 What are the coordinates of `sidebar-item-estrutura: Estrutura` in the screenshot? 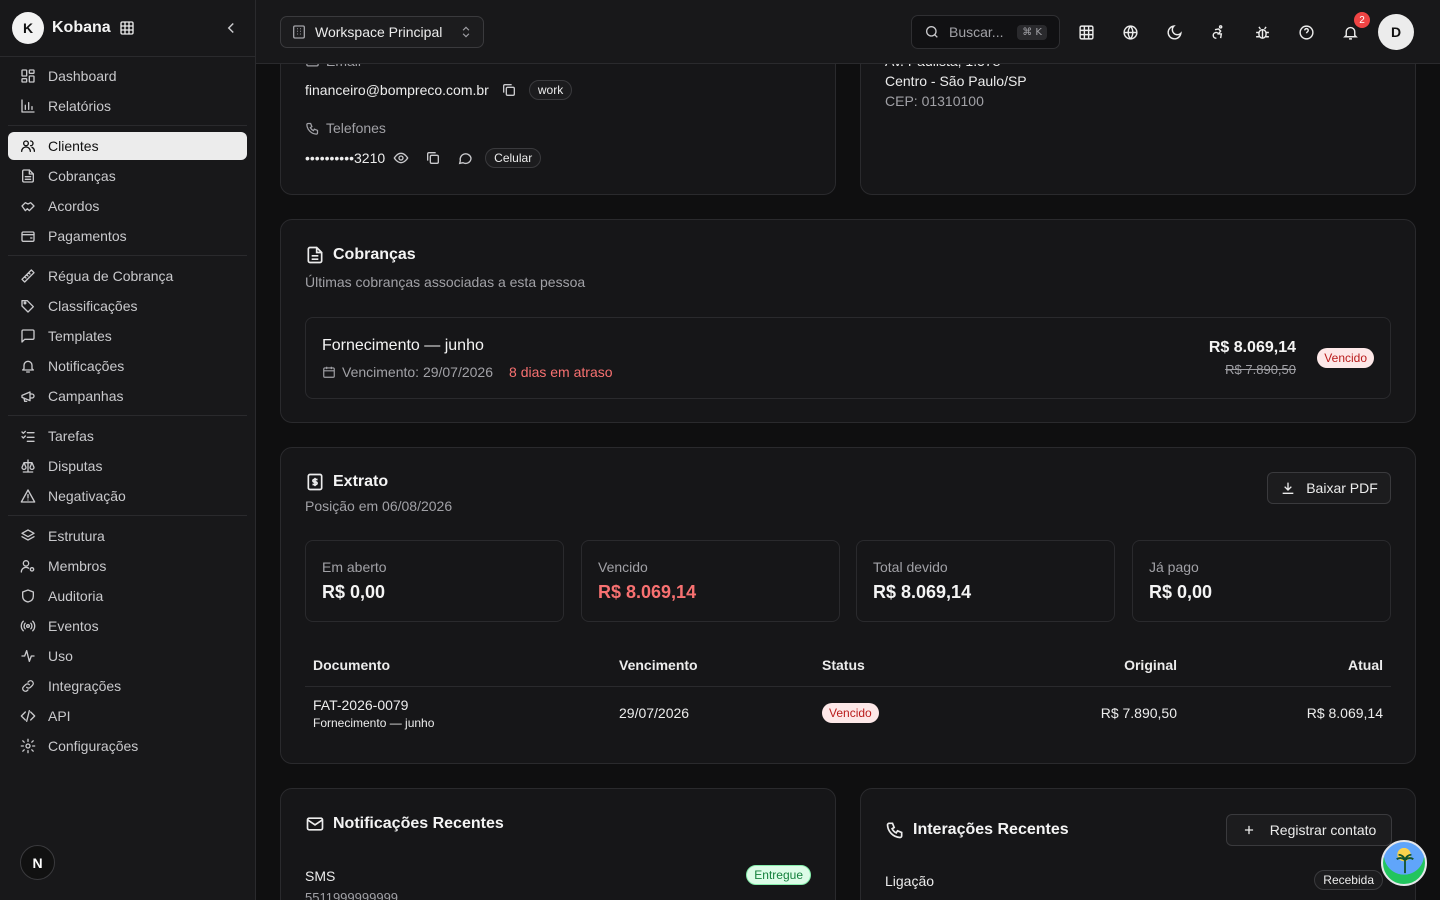 It's located at (127, 536).